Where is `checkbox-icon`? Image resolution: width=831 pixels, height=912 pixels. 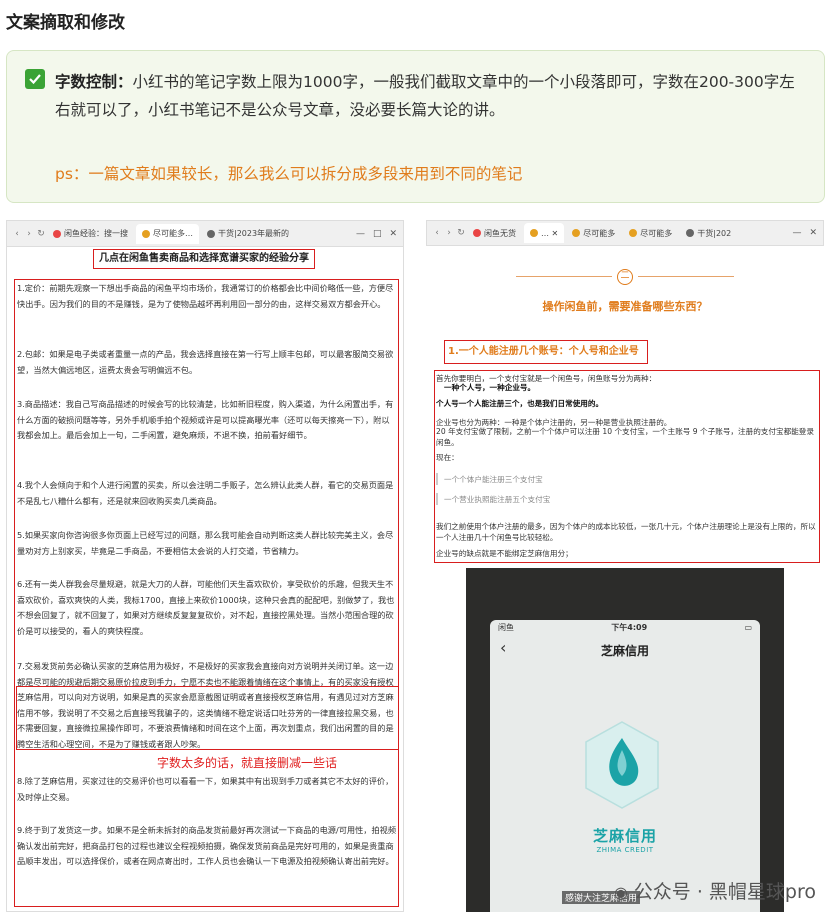
checkbox-icon is located at coordinates (35, 79).